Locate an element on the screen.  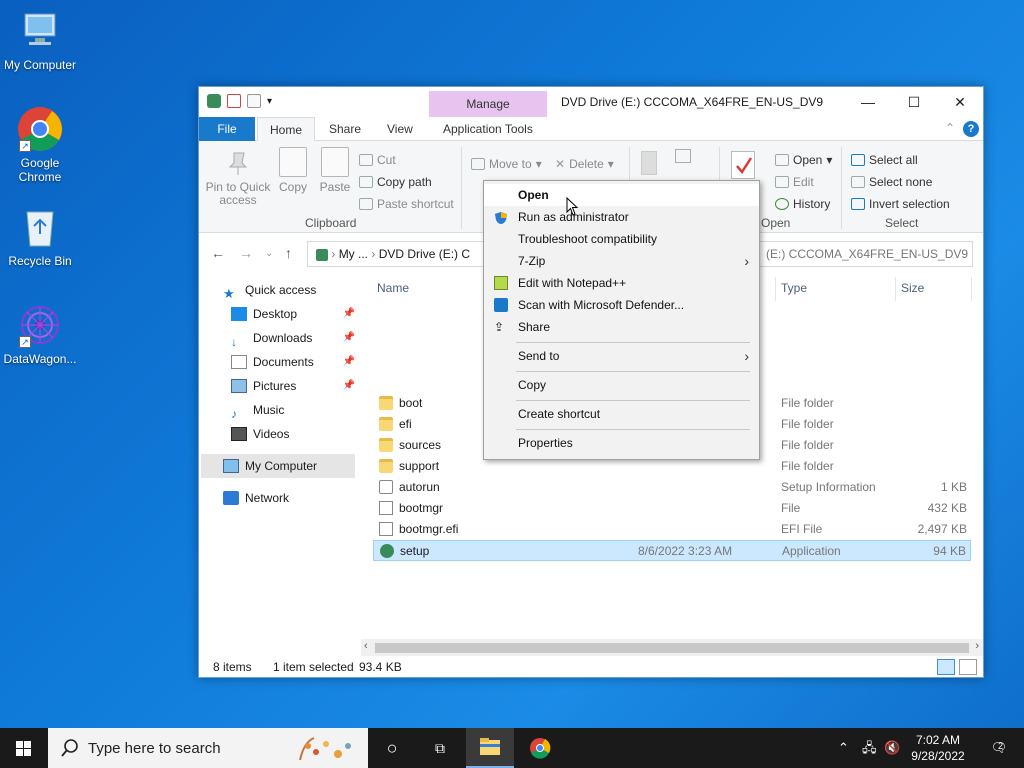
open-dropdown-button: Open ▾ is located at coordinates (803, 160).